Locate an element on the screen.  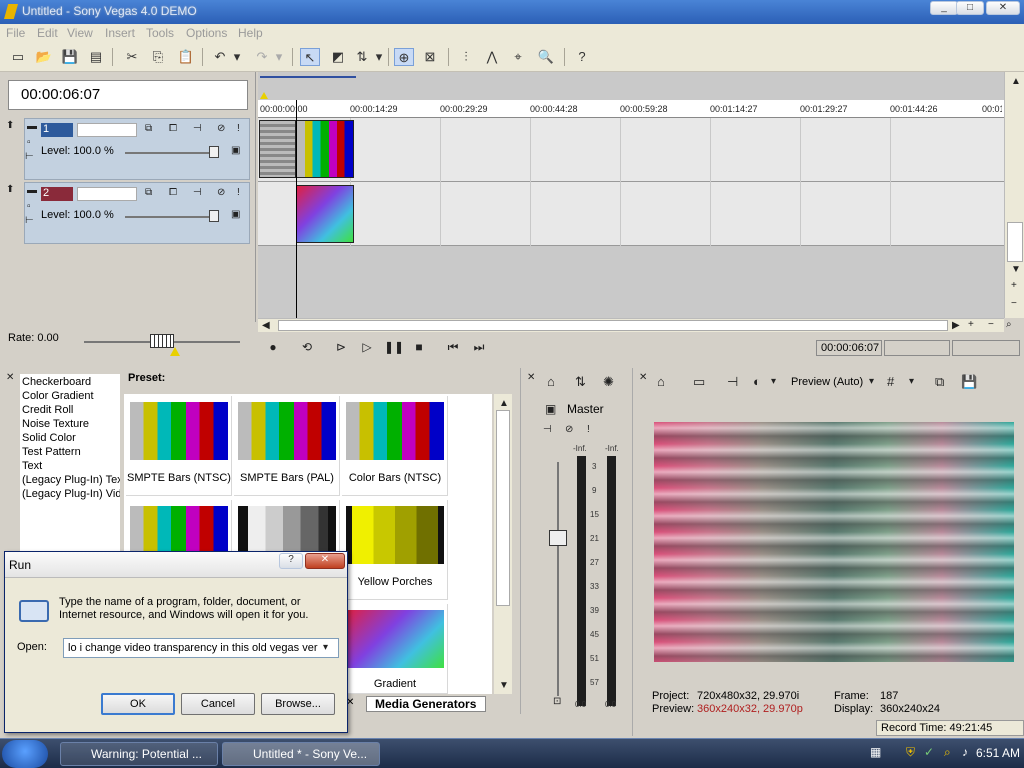
redo-icon: ↷ is located at coordinates (262, 57).